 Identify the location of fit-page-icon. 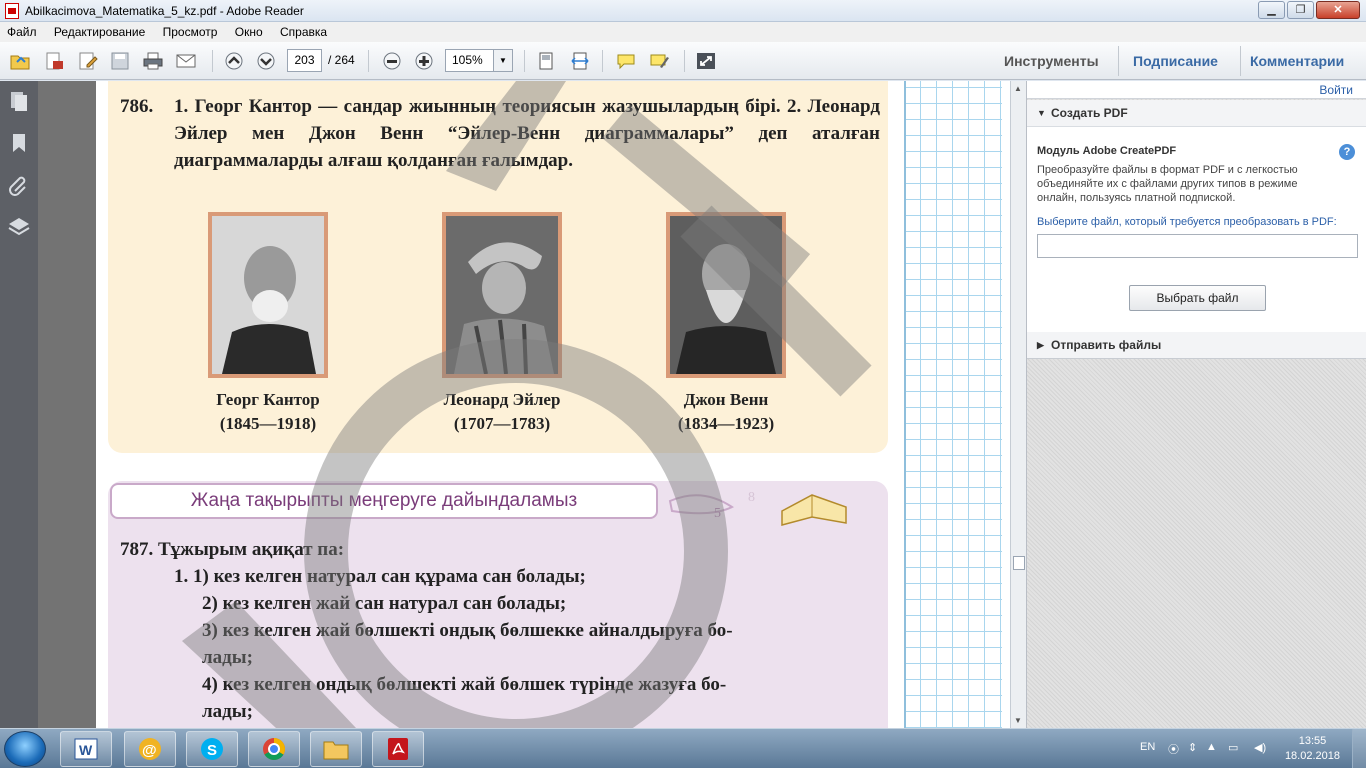
(546, 61).